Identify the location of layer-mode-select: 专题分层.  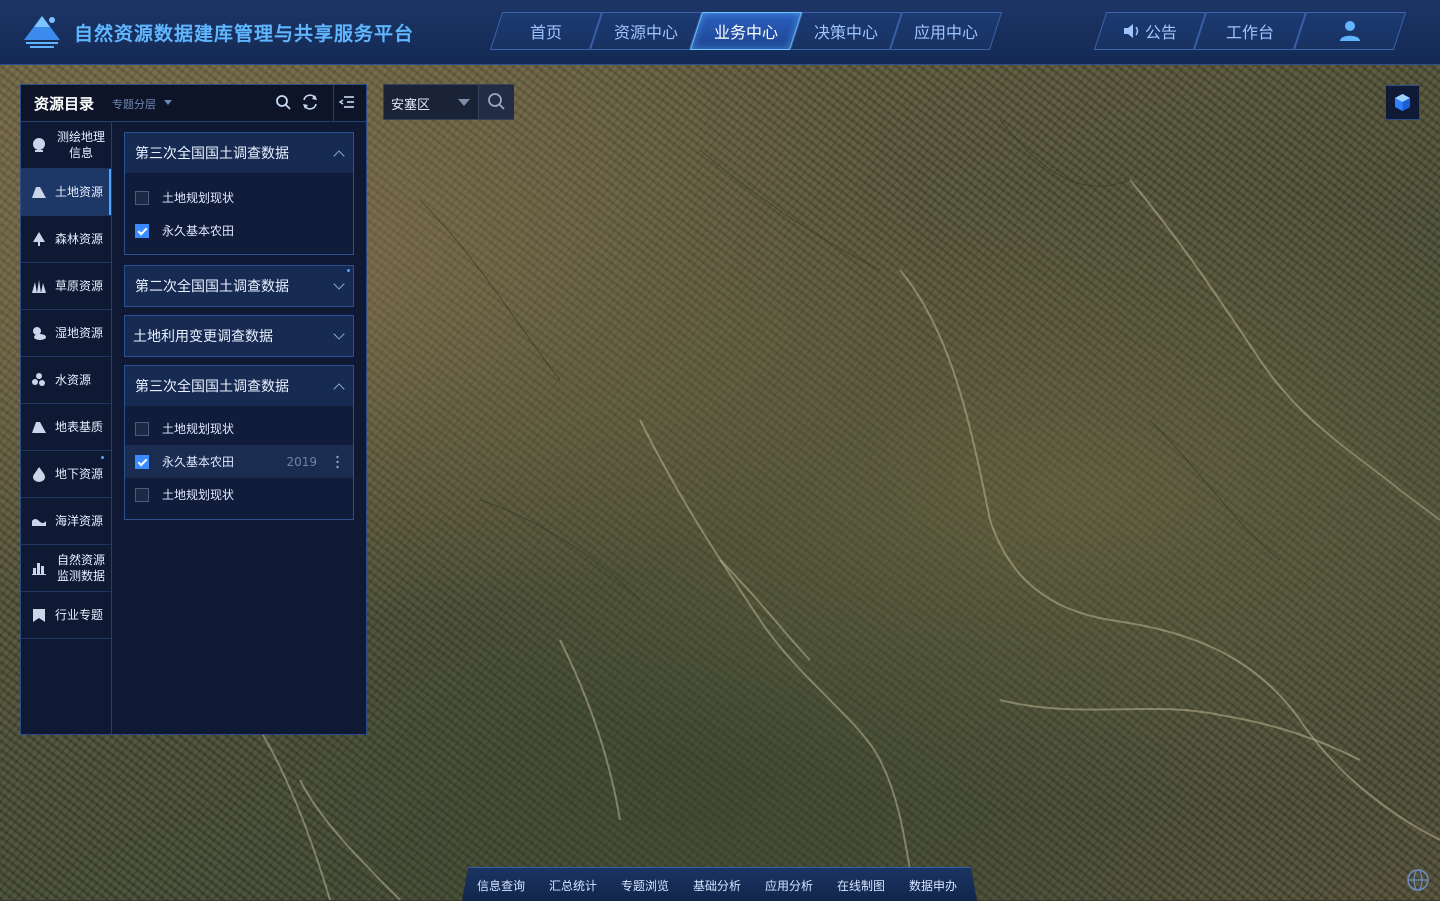
(134, 104).